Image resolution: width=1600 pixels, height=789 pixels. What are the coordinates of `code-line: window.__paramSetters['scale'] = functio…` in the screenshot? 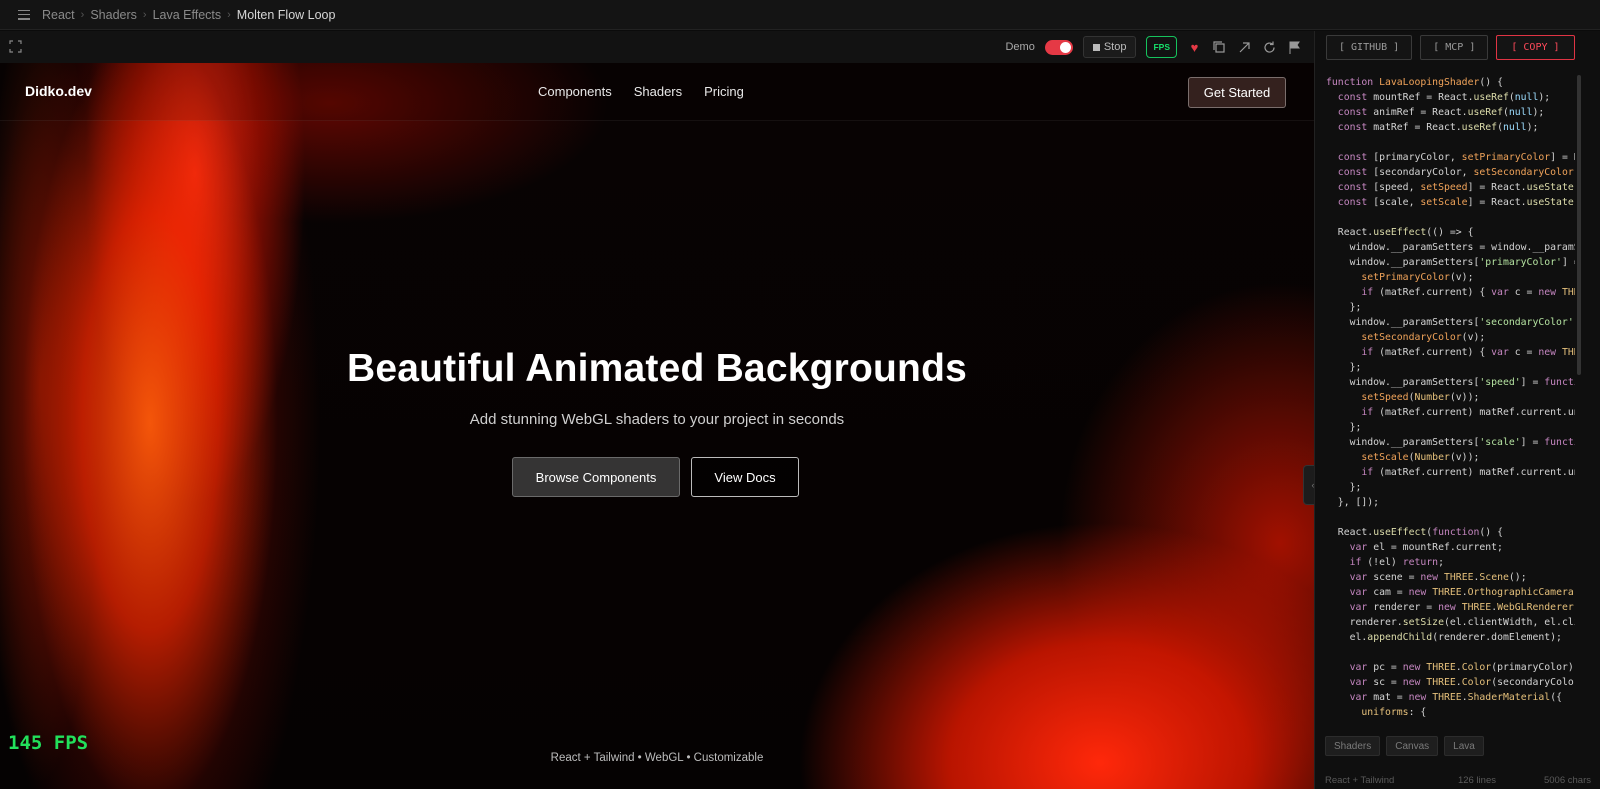 It's located at (1450, 442).